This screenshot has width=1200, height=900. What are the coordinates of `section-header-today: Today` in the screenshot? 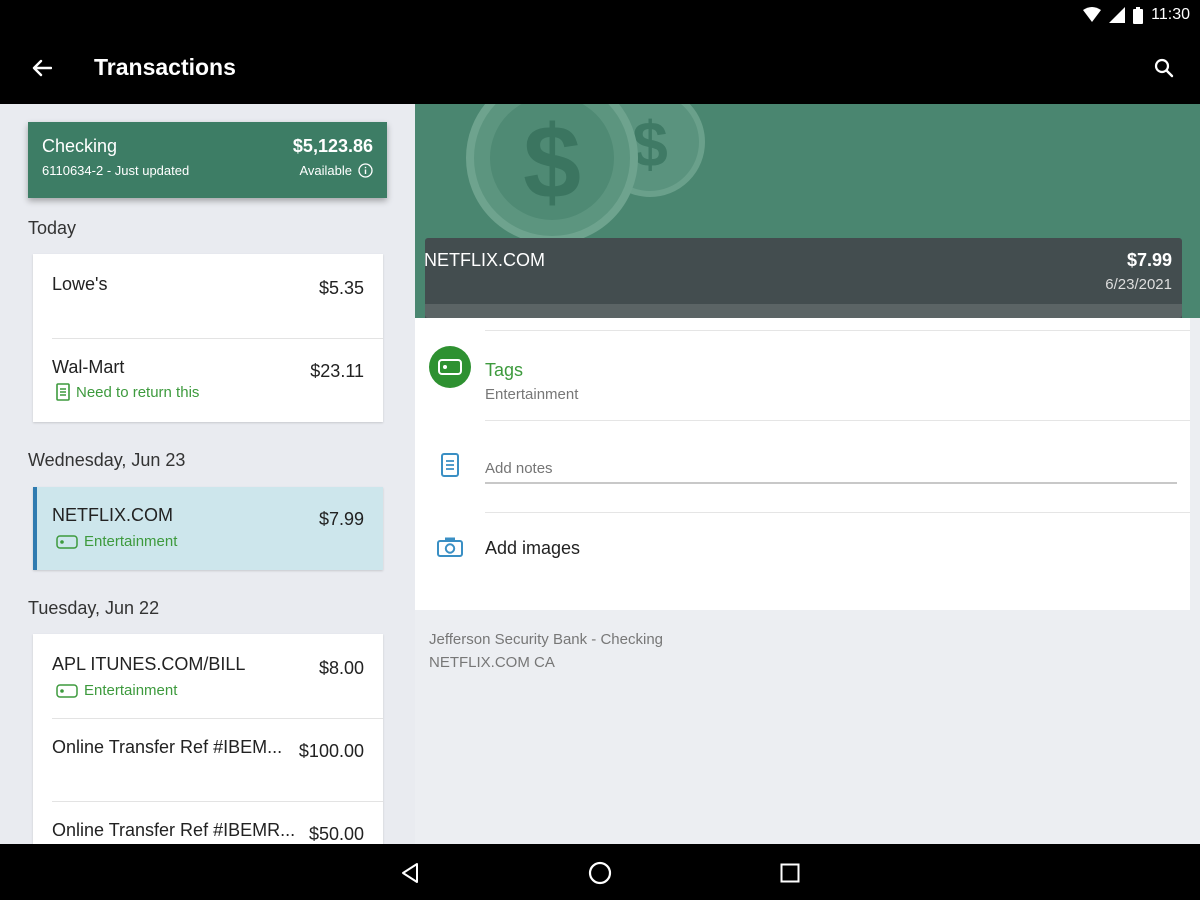 It's located at (52, 228).